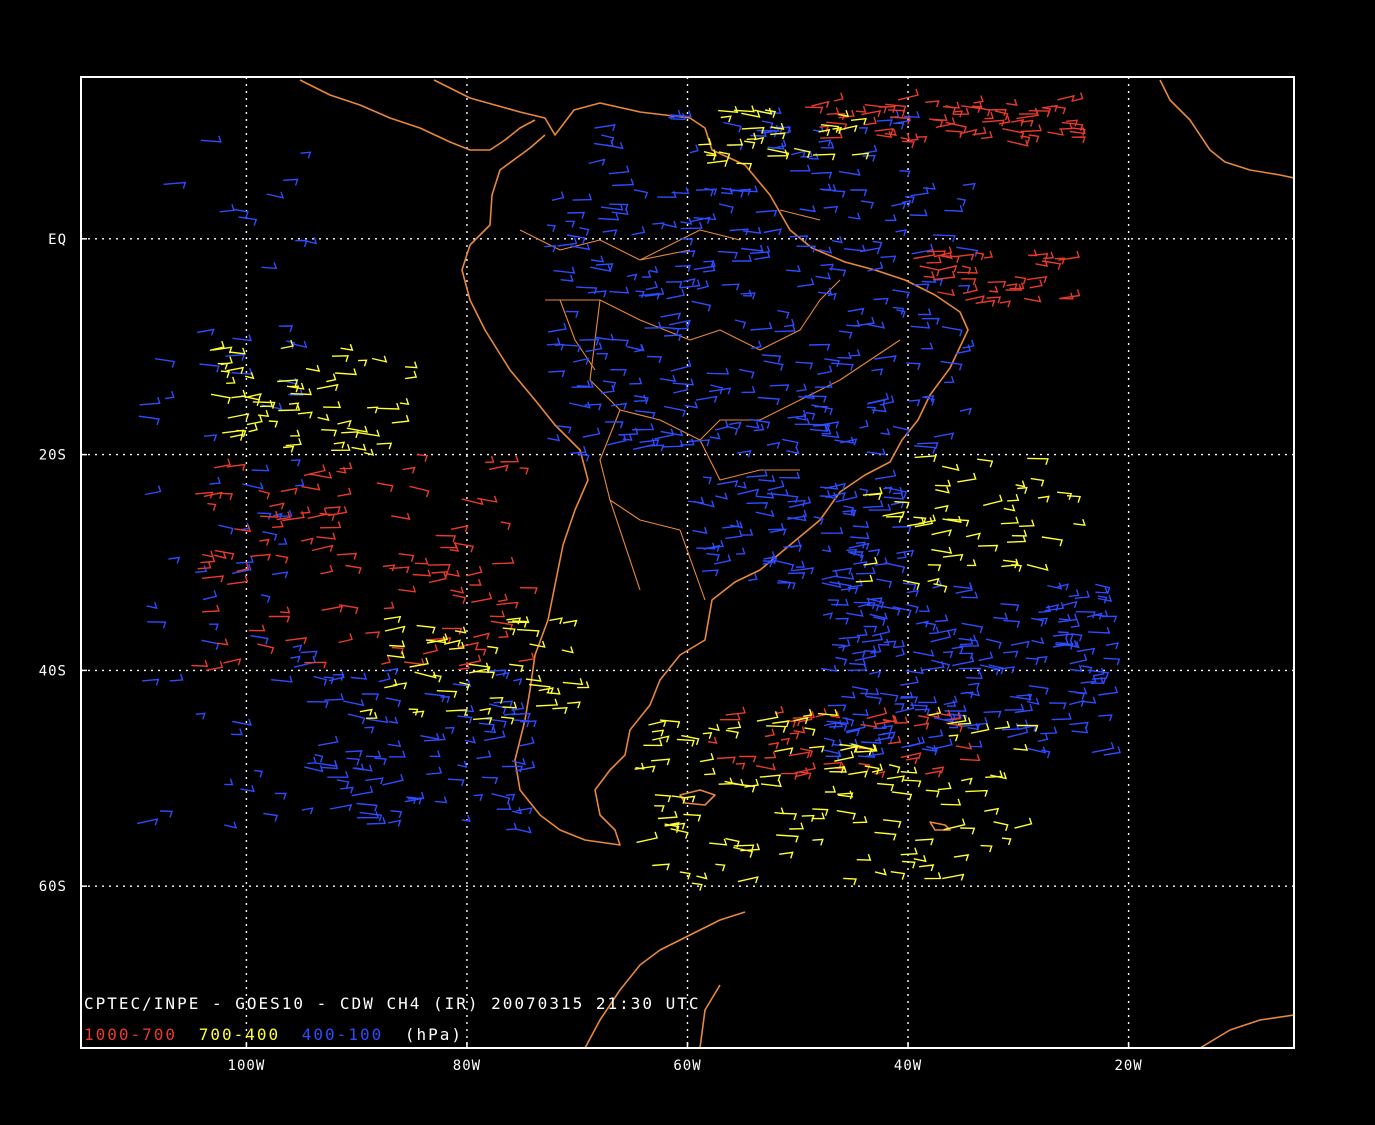 The width and height of the screenshot is (1375, 1125). What do you see at coordinates (239, 1034) in the screenshot?
I see `legend-mid-level: 700-400` at bounding box center [239, 1034].